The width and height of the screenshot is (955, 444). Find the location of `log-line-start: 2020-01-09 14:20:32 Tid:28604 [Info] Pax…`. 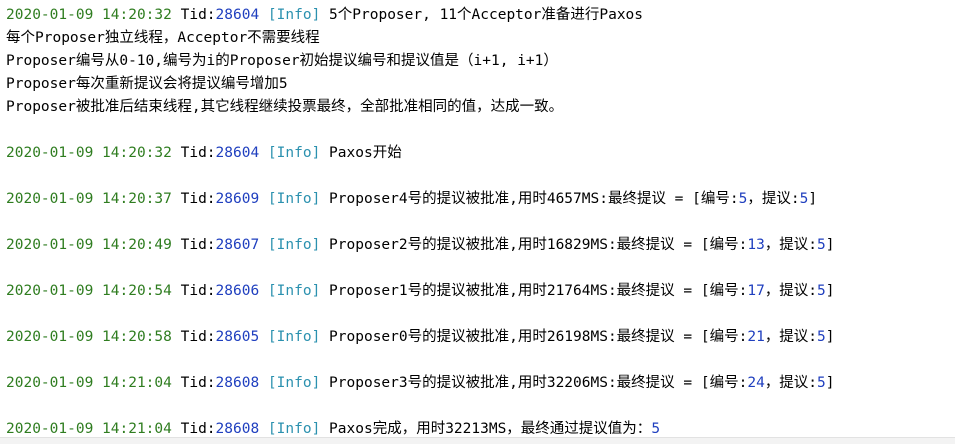

log-line-start: 2020-01-09 14:20:32 Tid:28604 [Info] Pax… is located at coordinates (480, 153).